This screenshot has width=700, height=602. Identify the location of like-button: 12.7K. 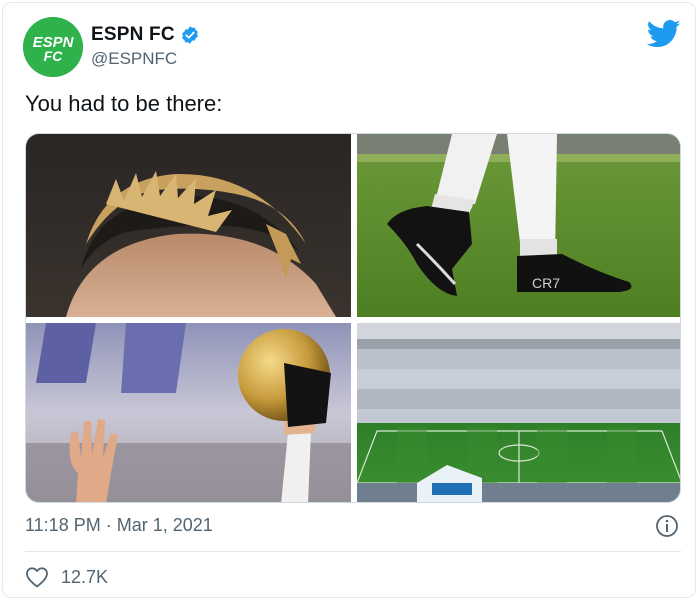
(66, 577).